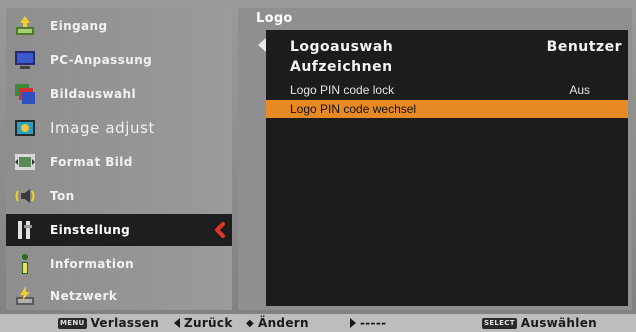 The image size is (636, 332). I want to click on sidebar-item-label: Einstellung, so click(90, 230).